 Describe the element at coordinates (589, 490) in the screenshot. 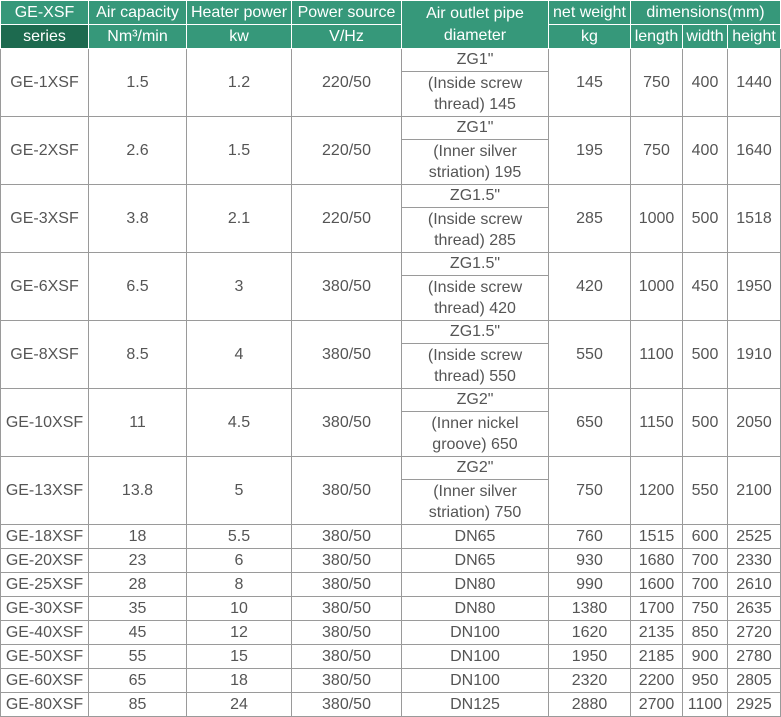

I see `cell-net-weight: 750` at that location.